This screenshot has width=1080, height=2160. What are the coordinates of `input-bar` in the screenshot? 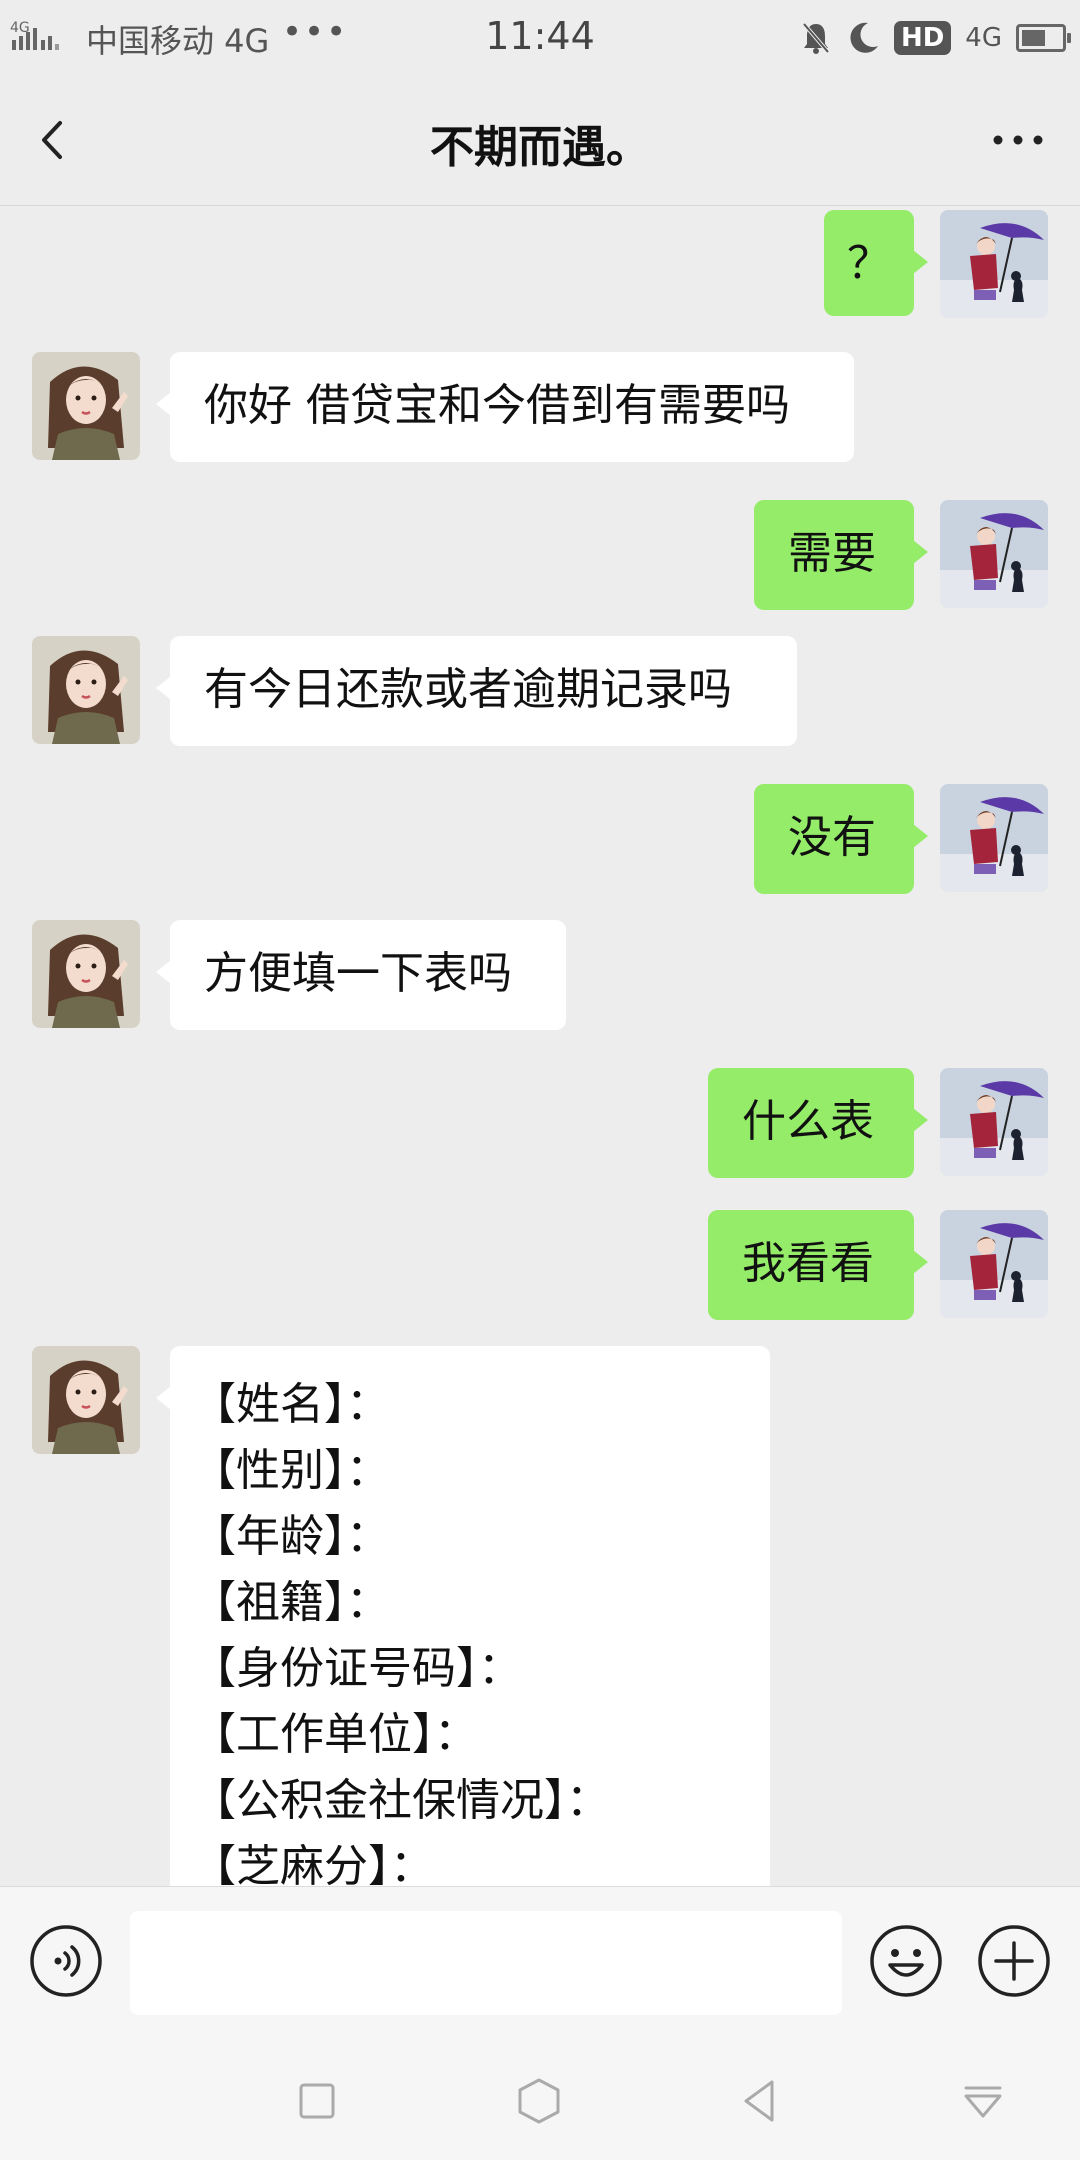 It's located at (540, 1961).